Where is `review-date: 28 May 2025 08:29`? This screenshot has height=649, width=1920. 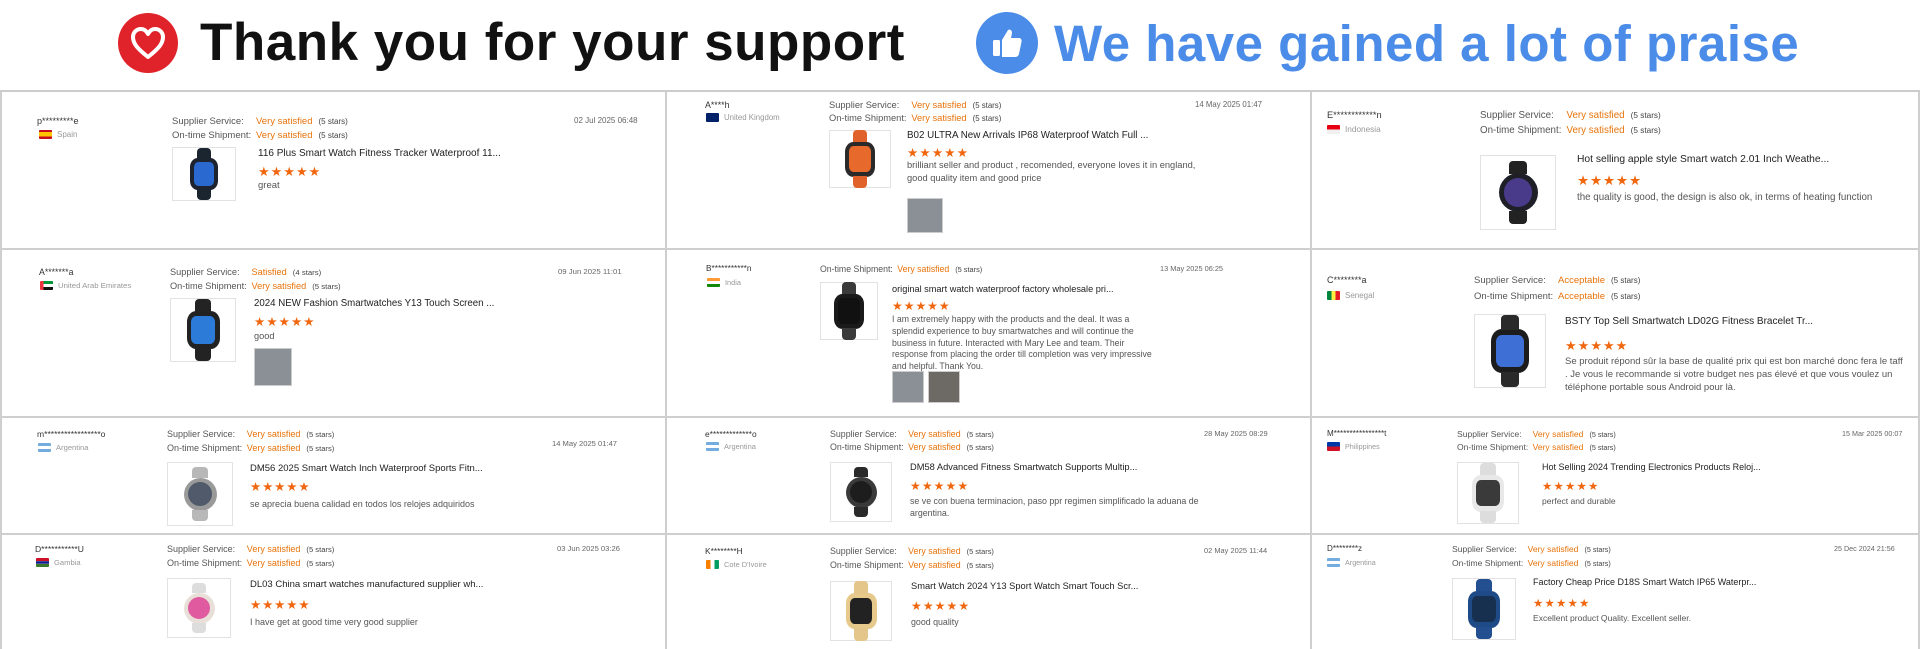 review-date: 28 May 2025 08:29 is located at coordinates (1236, 433).